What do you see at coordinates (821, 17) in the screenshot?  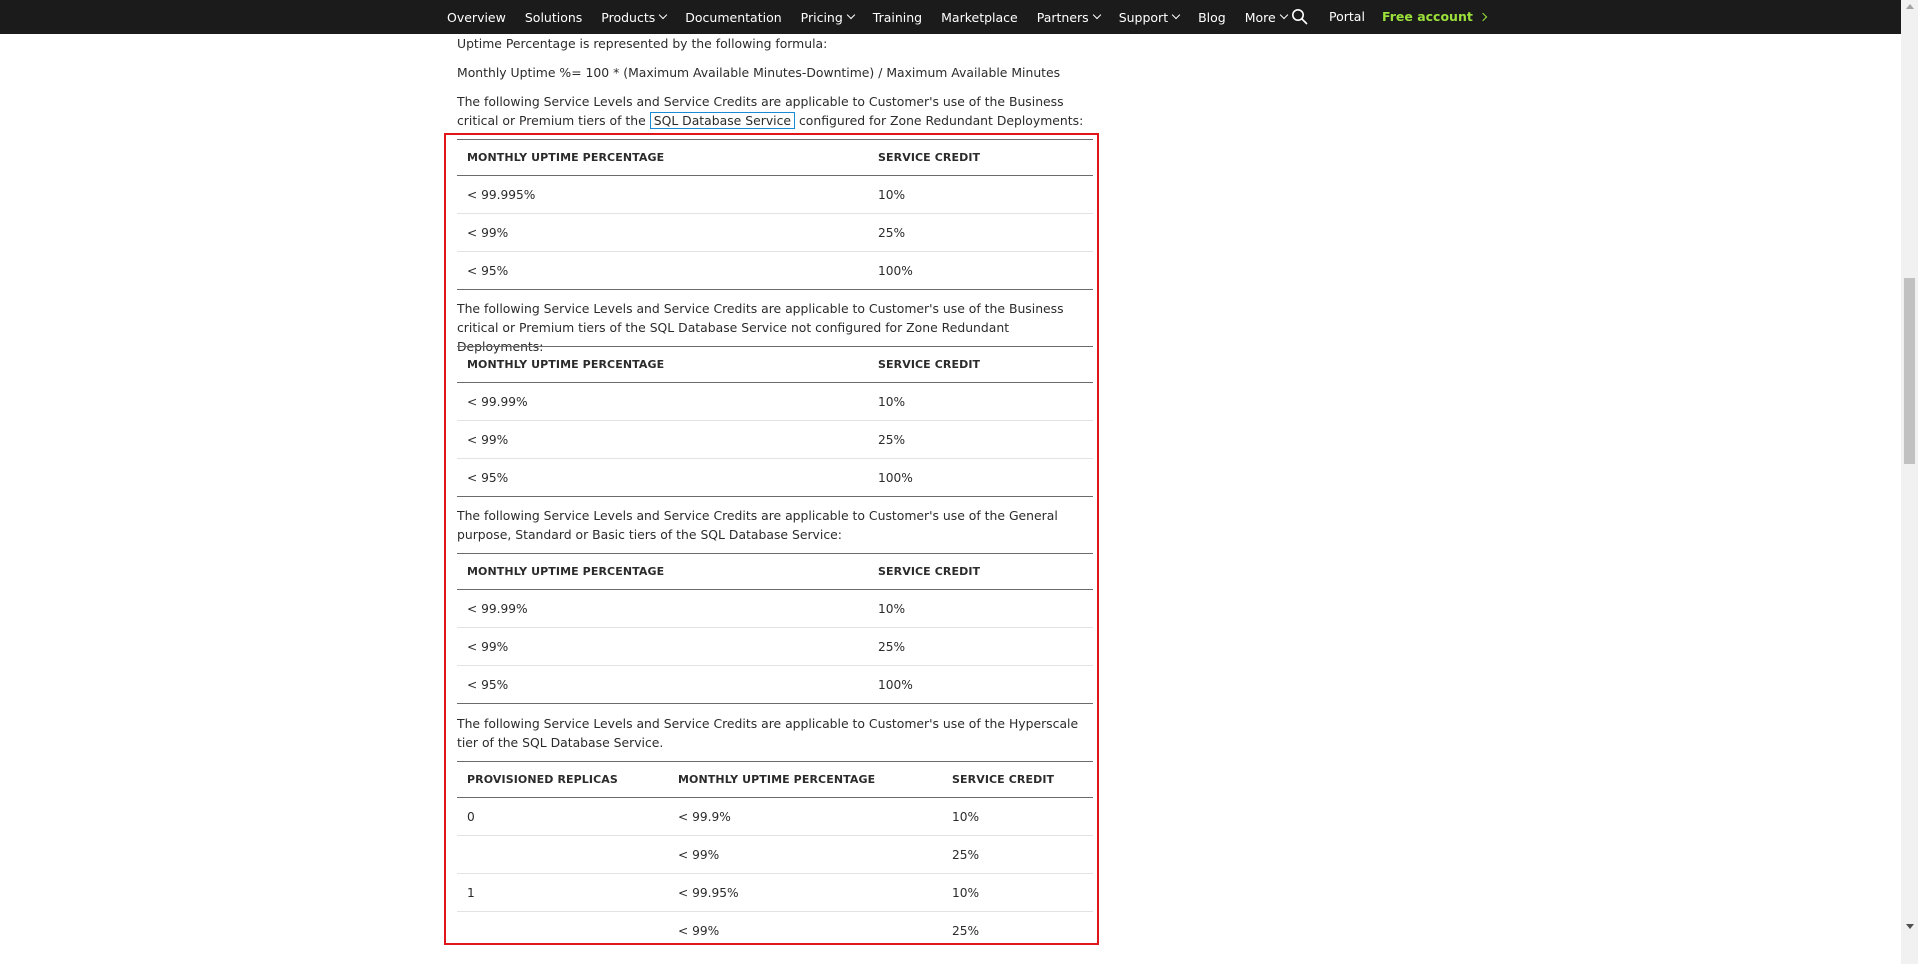 I see `nav-item-label: Pricing` at bounding box center [821, 17].